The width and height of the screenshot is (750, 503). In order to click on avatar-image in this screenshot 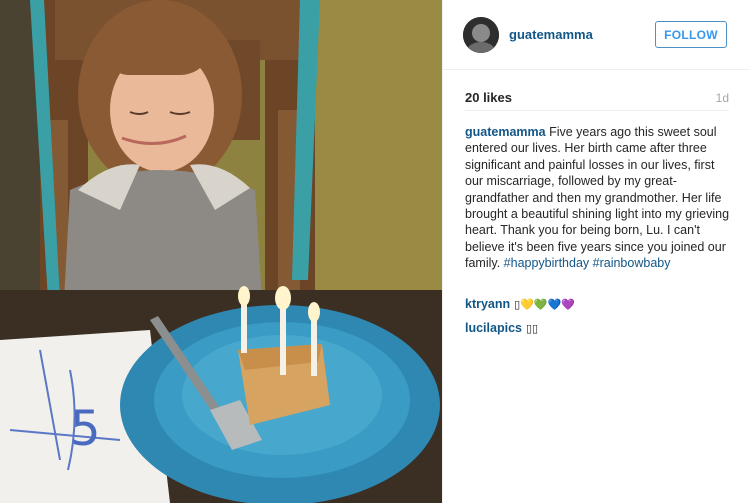, I will do `click(481, 35)`.